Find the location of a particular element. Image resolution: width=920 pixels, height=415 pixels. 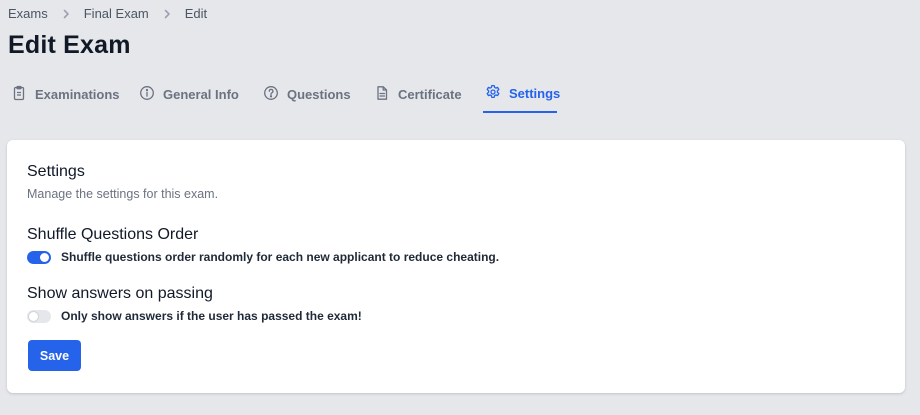

settings-card-title: Settings is located at coordinates (56, 171).